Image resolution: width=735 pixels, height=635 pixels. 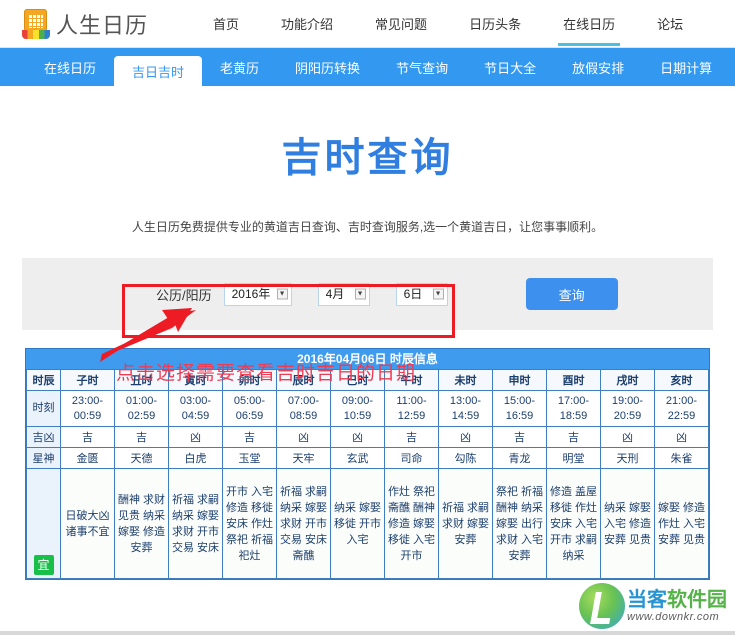 I want to click on table-row-xingshen: 星神 金匮 天德 白虎 玉堂 天牢 玄武 司命 勾陈 青龙 明堂 天刑 朱雀, so click(x=367, y=458).